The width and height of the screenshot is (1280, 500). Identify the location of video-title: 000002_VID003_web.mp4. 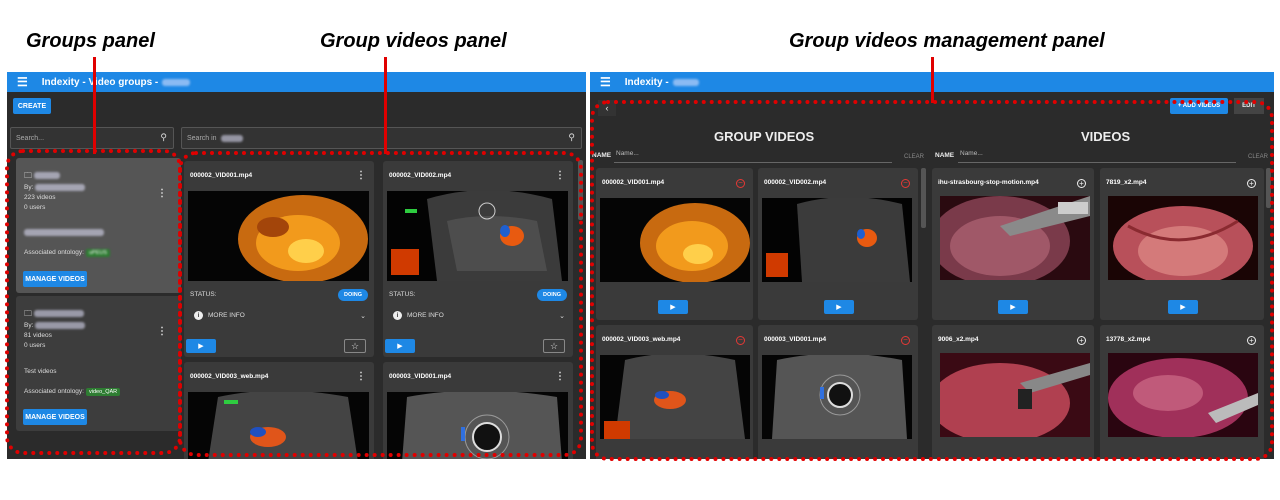
(229, 376).